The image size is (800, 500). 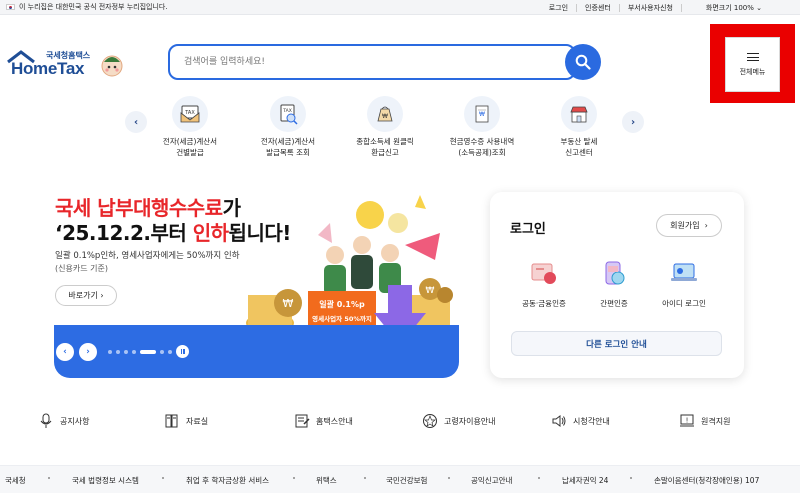 I want to click on invoice-tax-icon: TAX, so click(x=190, y=114).